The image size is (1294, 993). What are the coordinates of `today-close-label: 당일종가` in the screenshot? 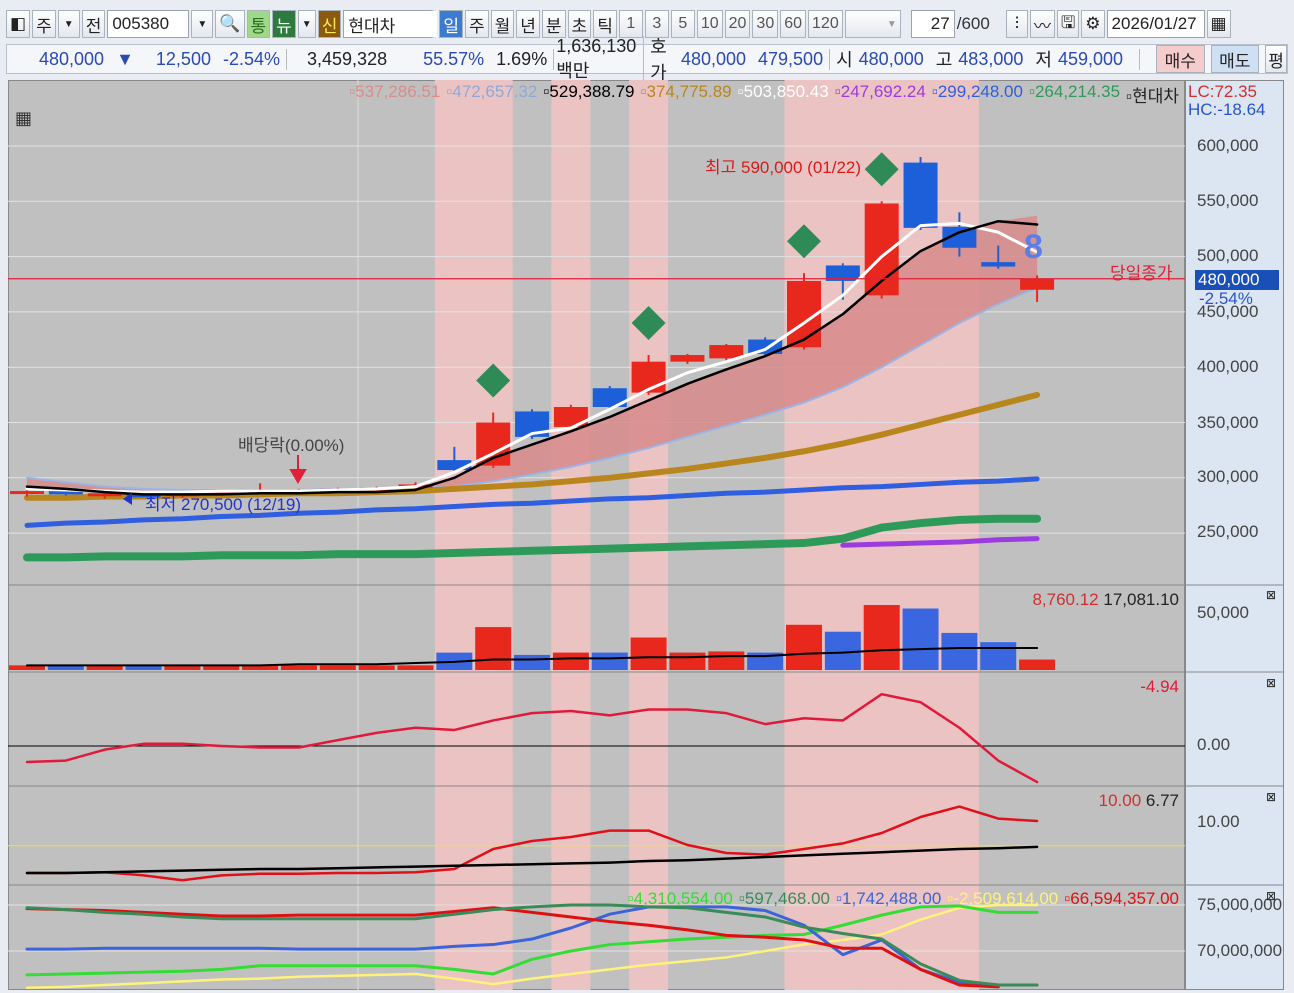 It's located at (1141, 273).